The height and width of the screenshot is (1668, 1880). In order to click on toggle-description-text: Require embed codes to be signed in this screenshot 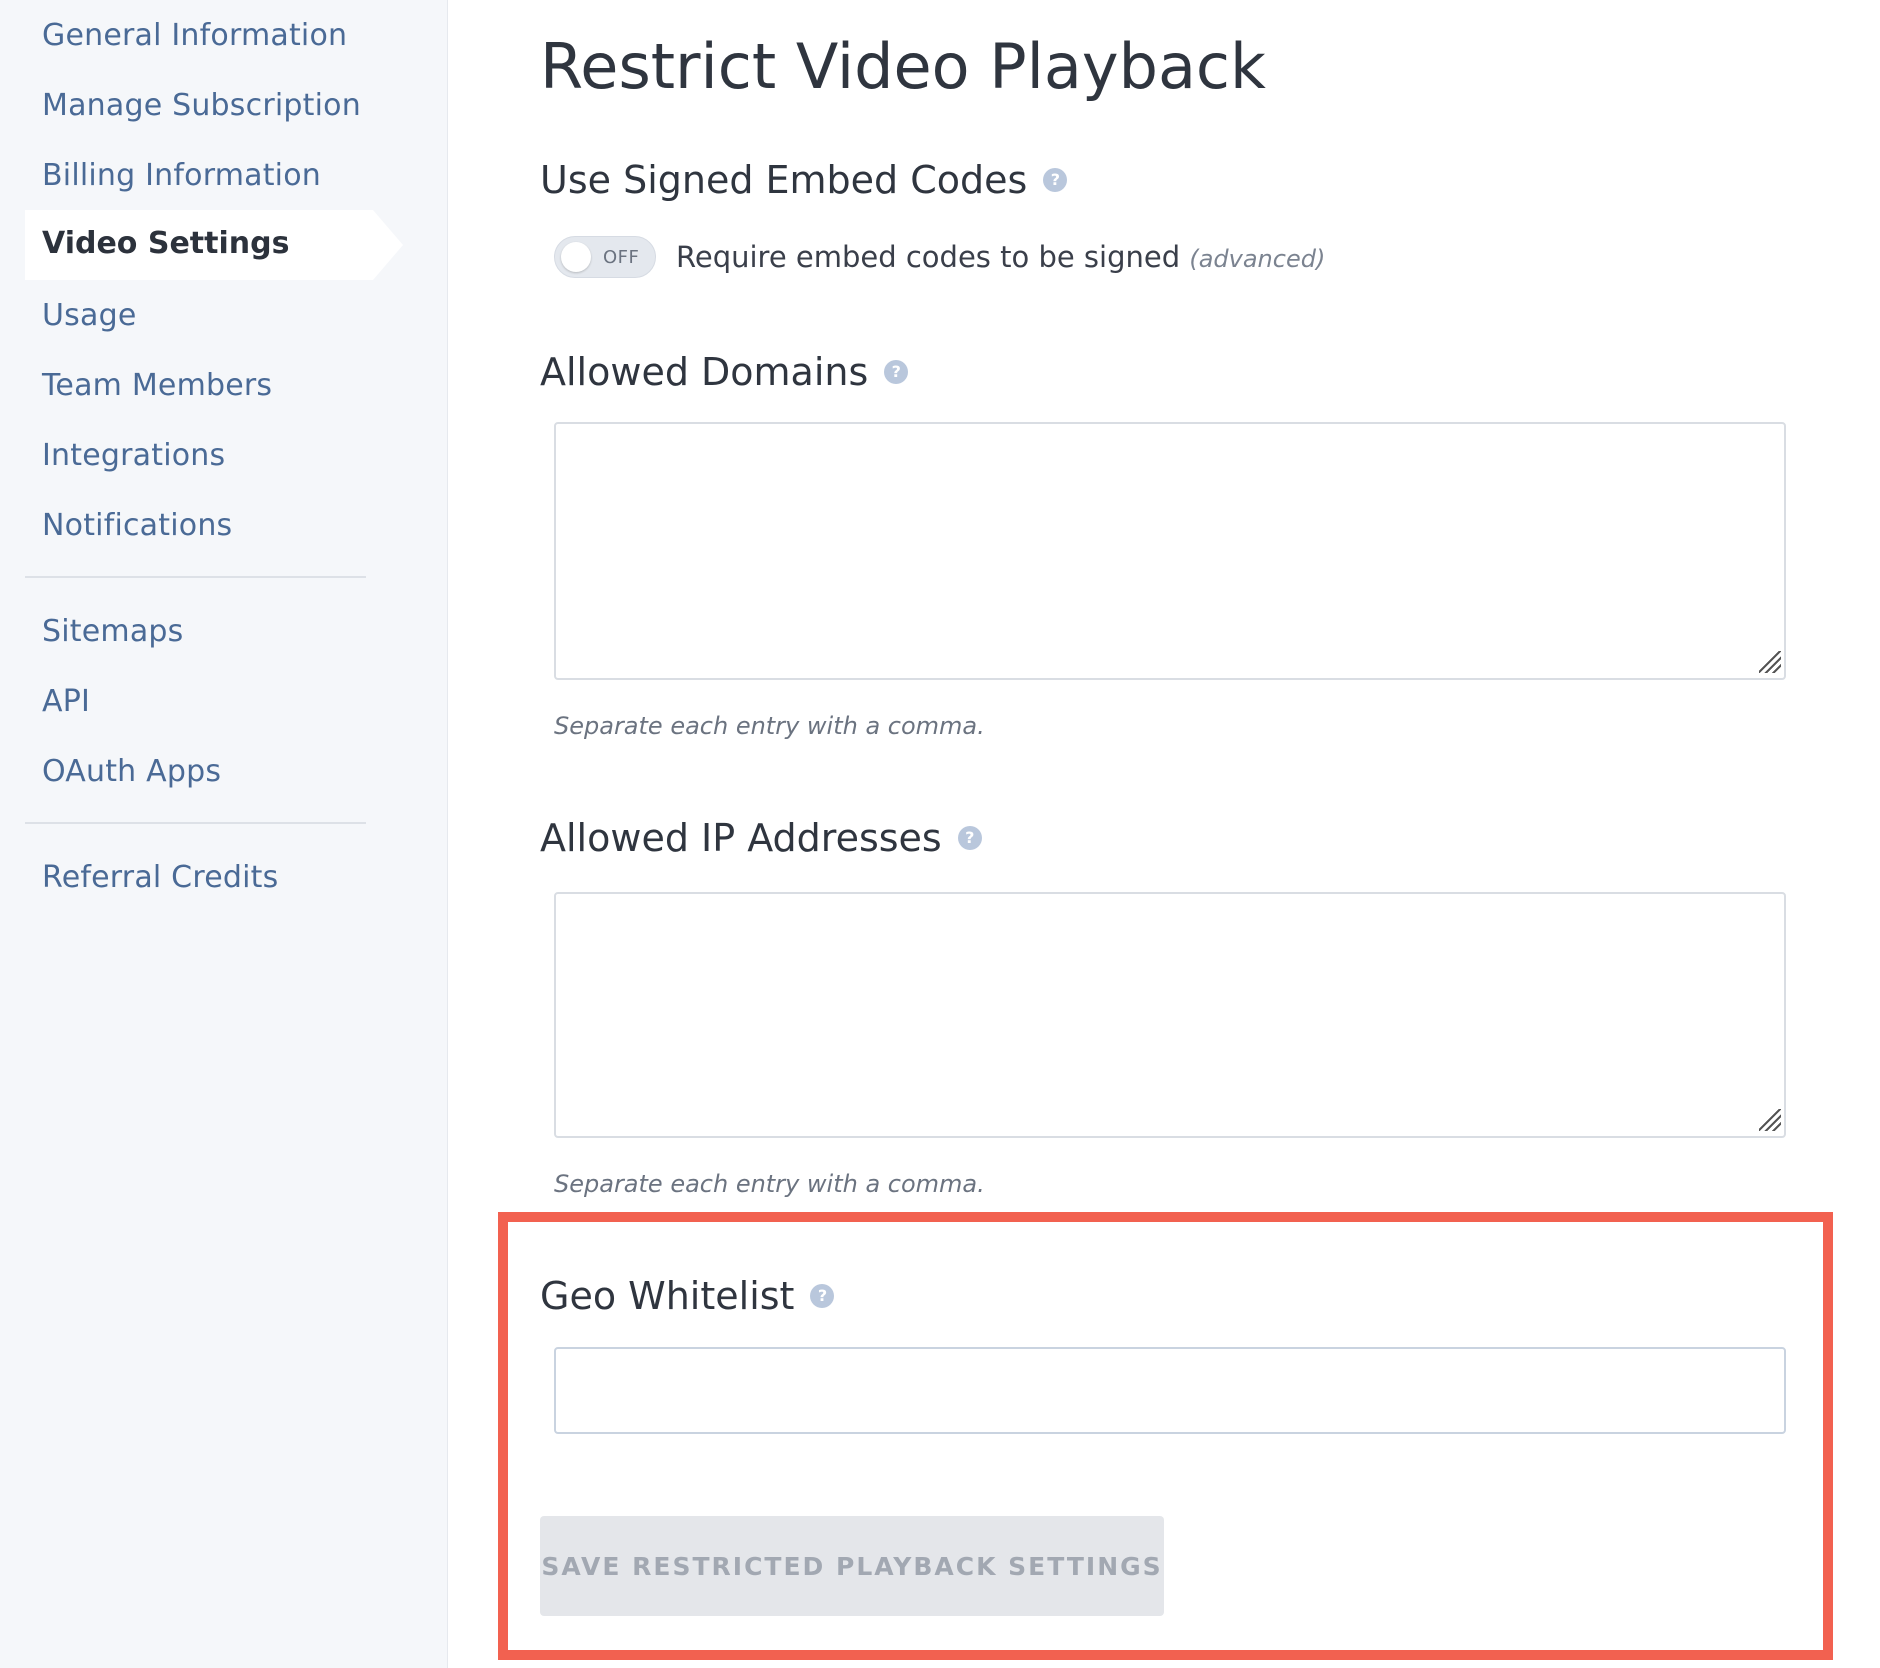, I will do `click(928, 257)`.